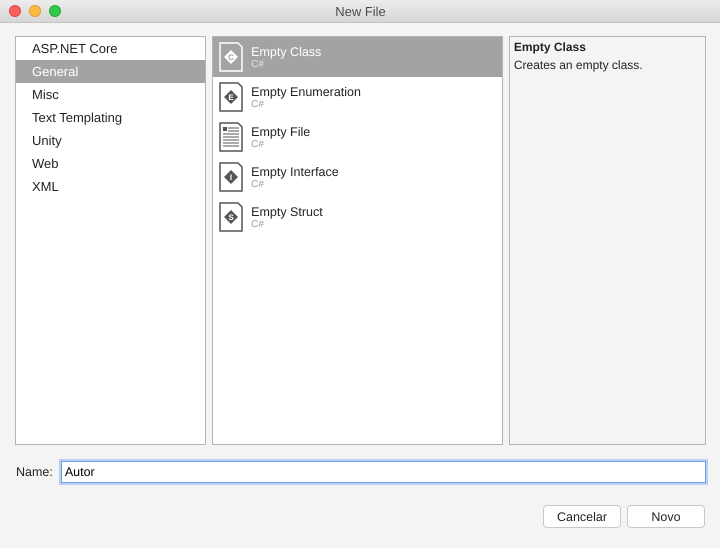 This screenshot has height=548, width=720. What do you see at coordinates (383, 472) in the screenshot?
I see `name-input: Autor` at bounding box center [383, 472].